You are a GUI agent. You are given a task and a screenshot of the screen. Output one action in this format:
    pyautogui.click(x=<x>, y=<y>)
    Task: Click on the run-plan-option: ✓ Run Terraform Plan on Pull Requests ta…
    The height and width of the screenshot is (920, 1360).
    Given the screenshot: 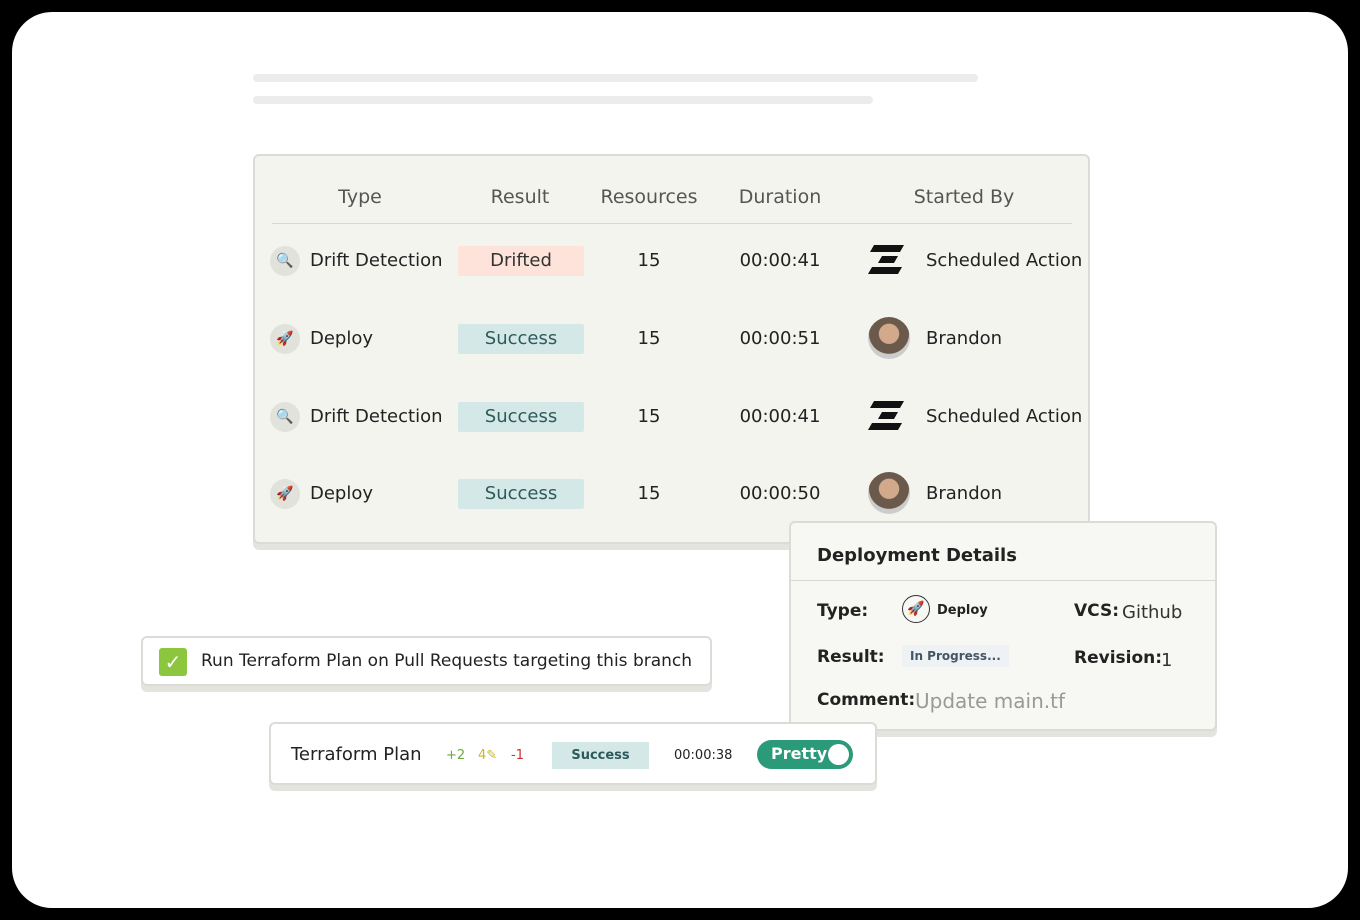 What is the action you would take?
    pyautogui.click(x=426, y=661)
    